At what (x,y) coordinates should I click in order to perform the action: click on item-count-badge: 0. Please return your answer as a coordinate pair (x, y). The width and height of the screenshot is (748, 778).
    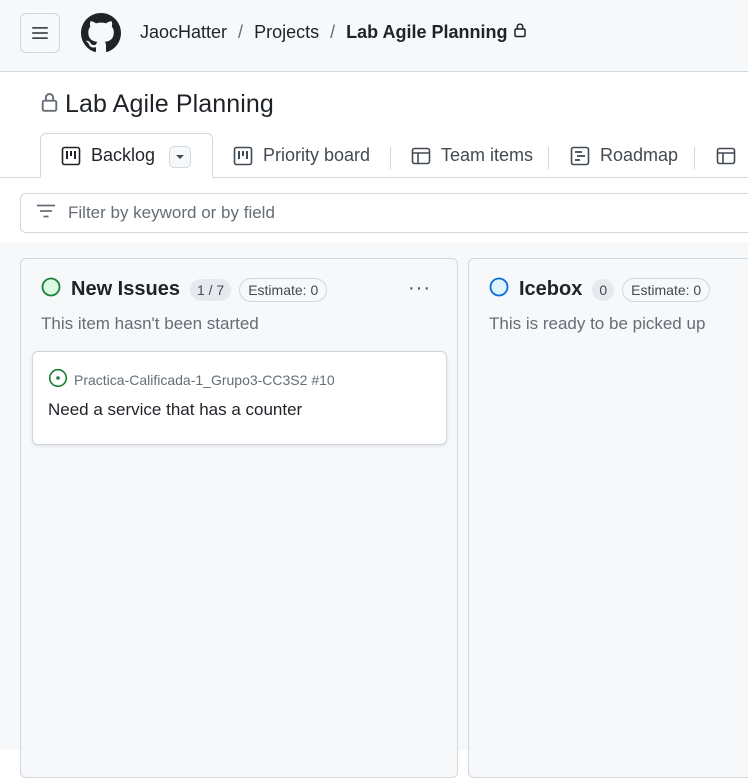
    Looking at the image, I should click on (603, 289).